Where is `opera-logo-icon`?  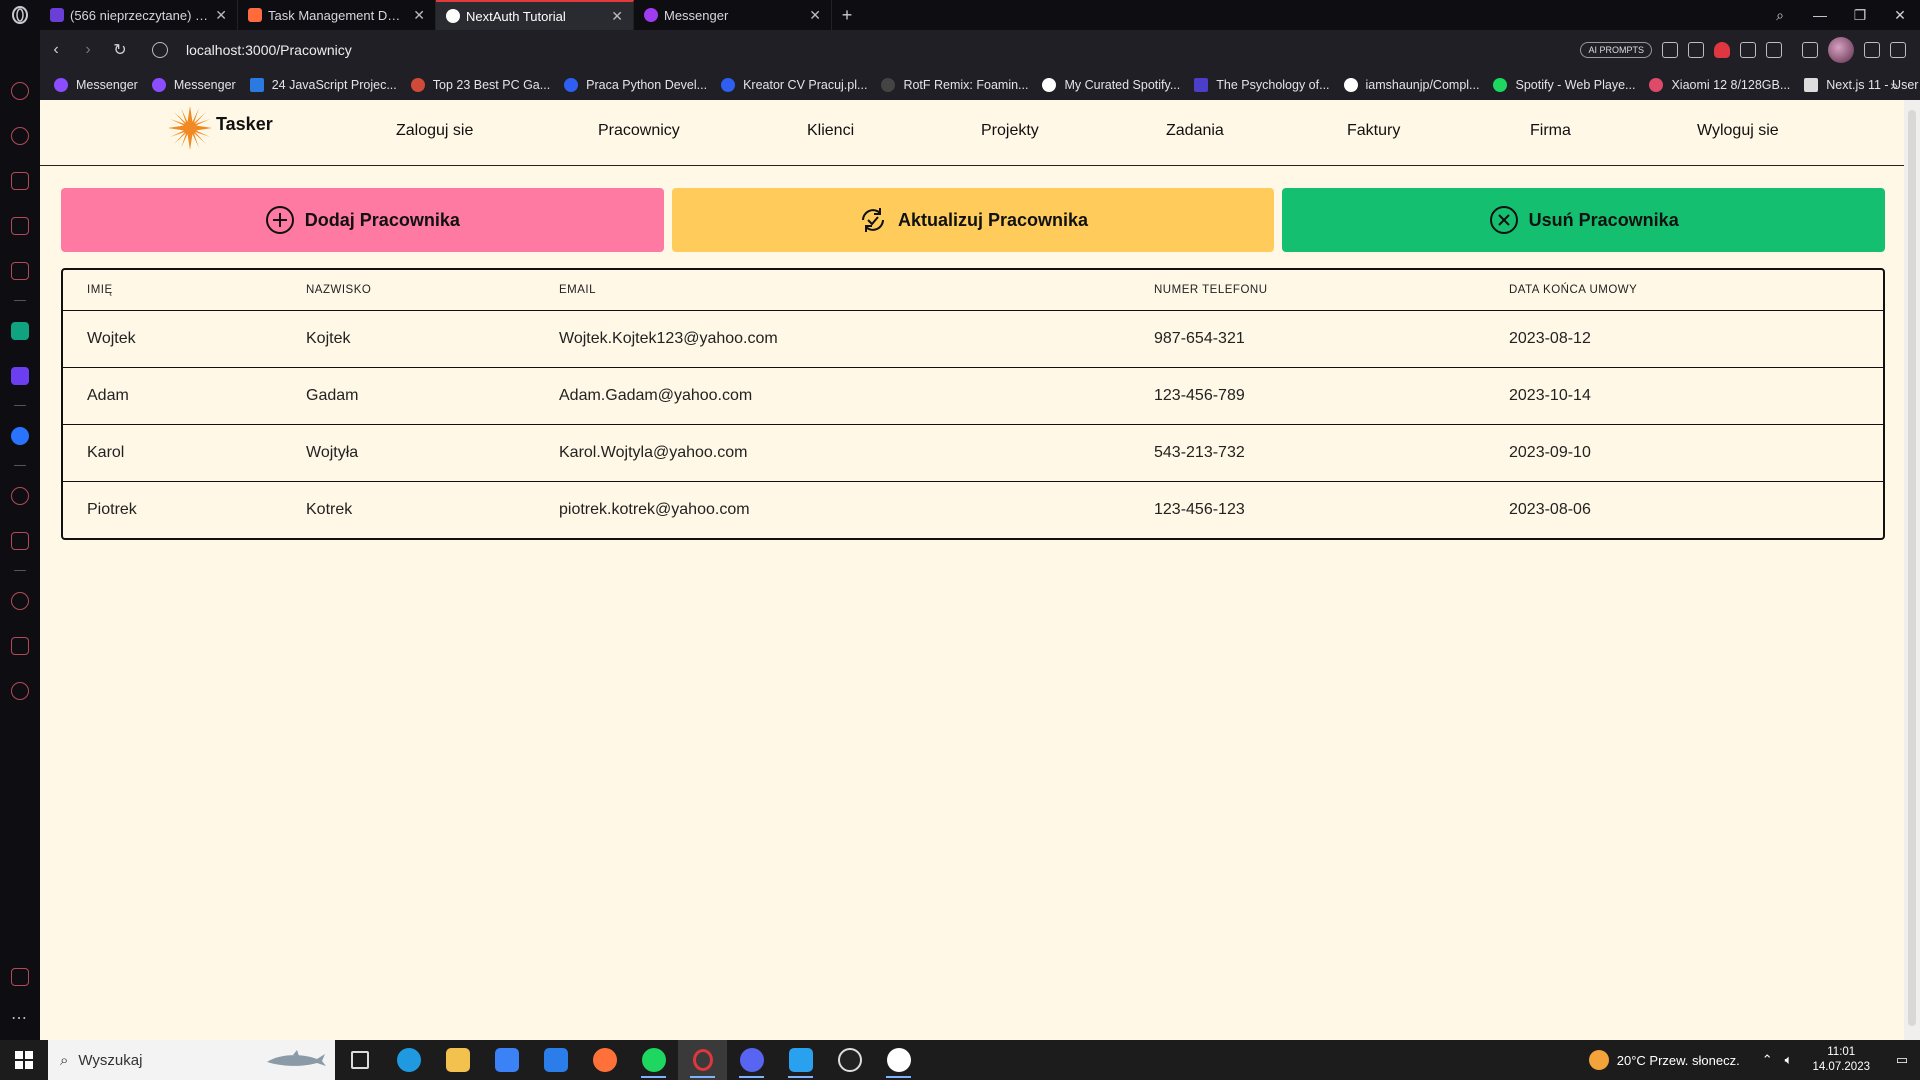 opera-logo-icon is located at coordinates (20, 15).